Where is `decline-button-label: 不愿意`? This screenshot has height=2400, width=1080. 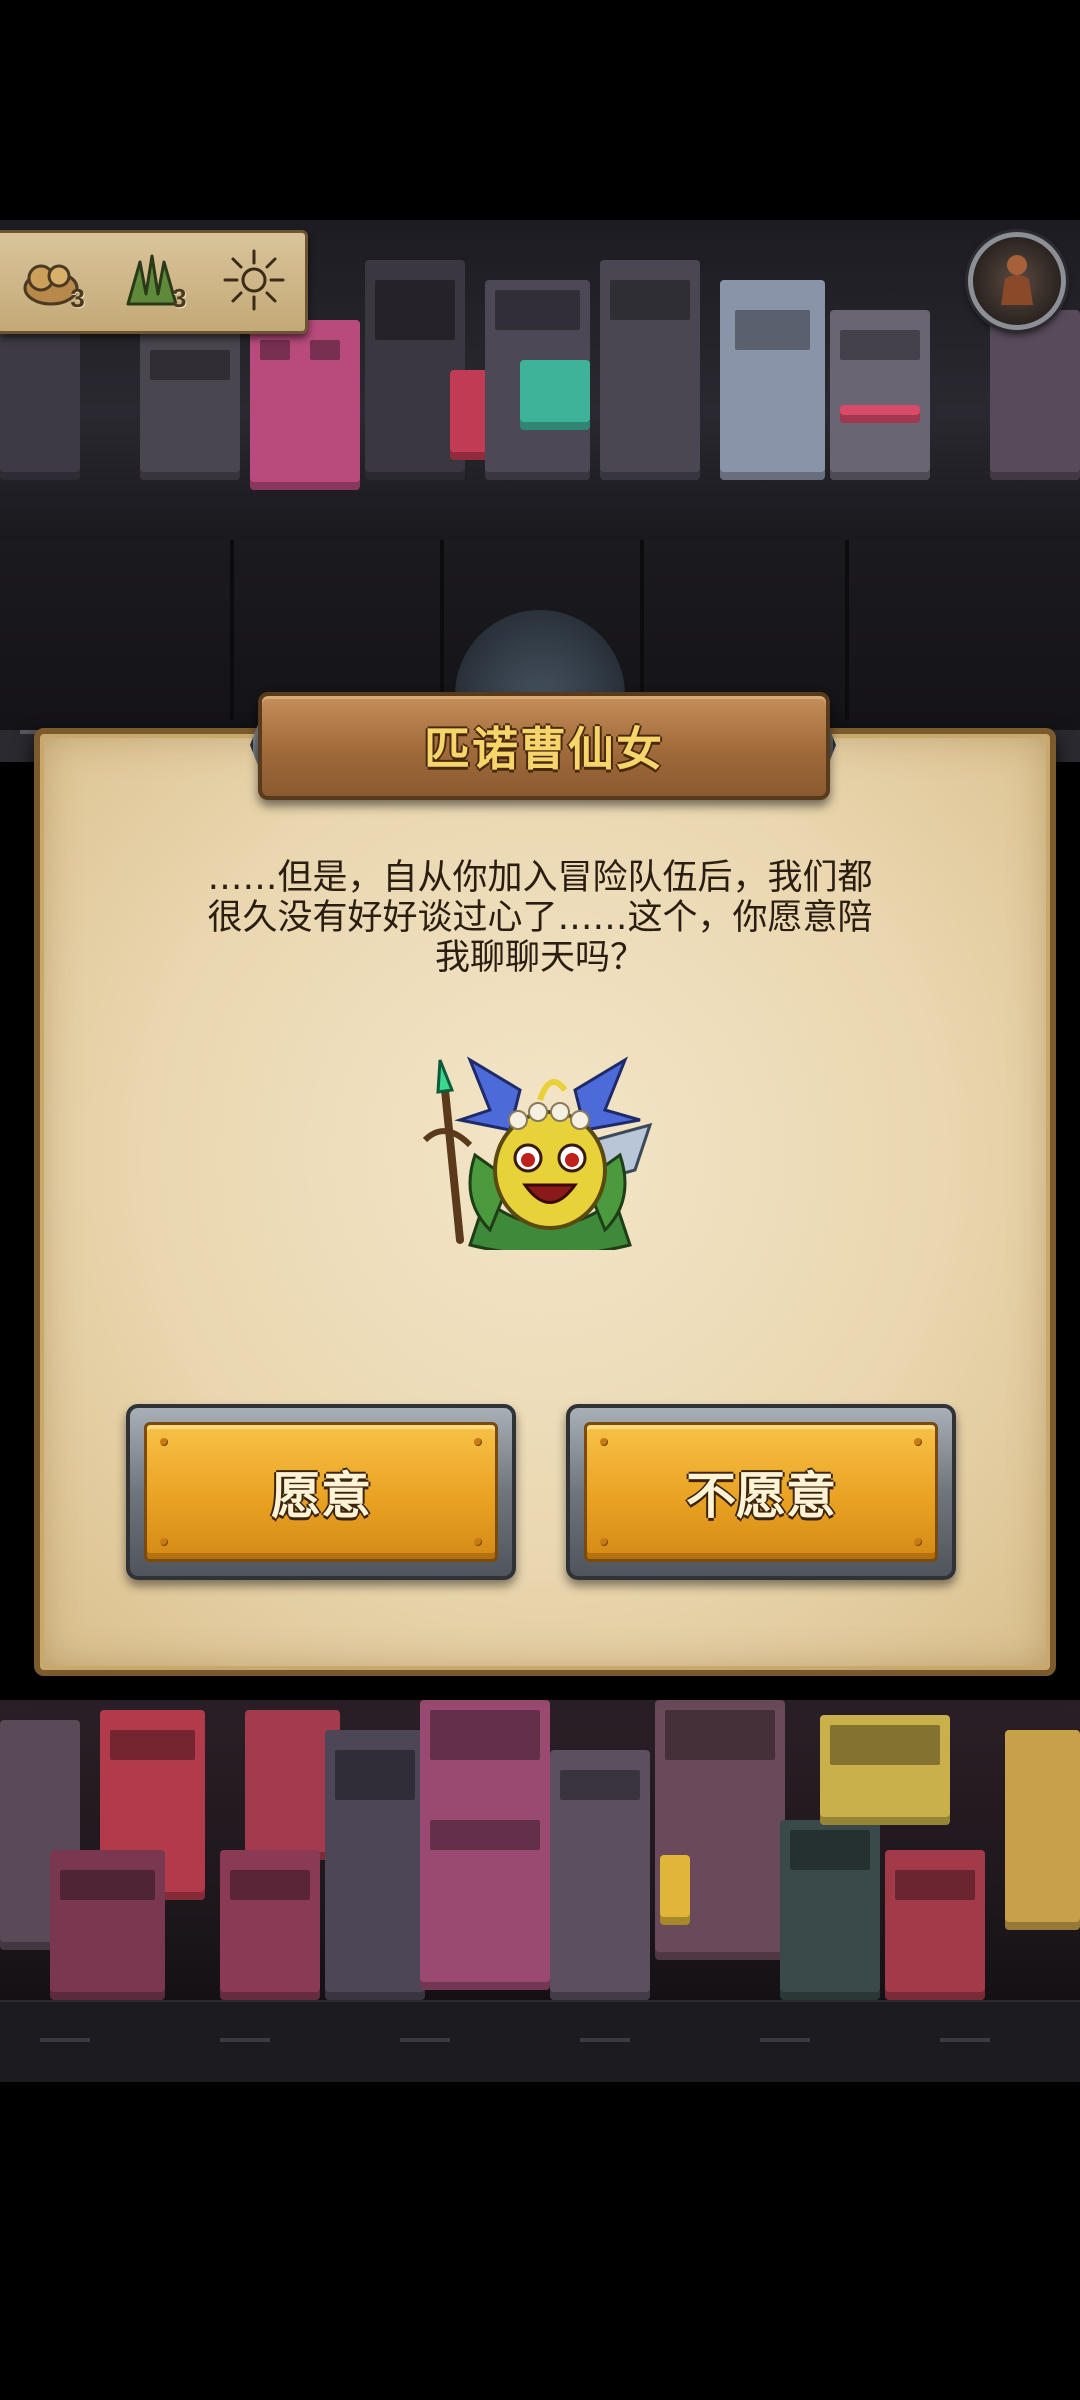
decline-button-label: 不愿意 is located at coordinates (761, 1496).